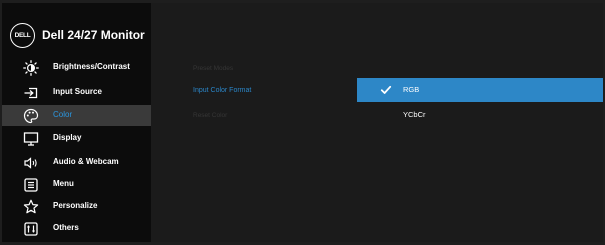 The height and width of the screenshot is (245, 605). Describe the element at coordinates (86, 161) in the screenshot. I see `sidebar-item-label: Audio & Webcam` at that location.